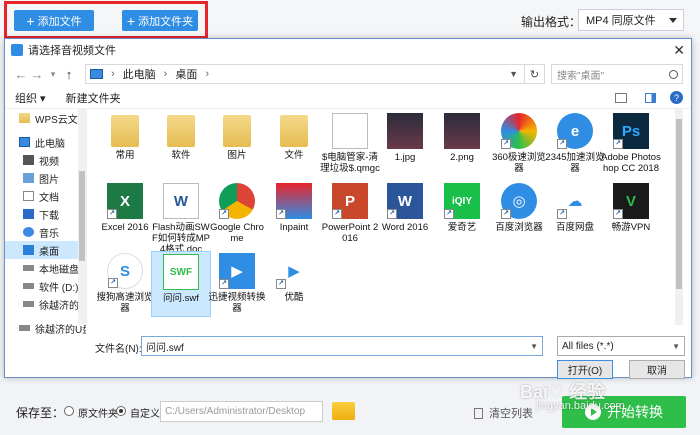 Image resolution: width=700 pixels, height=435 pixels. Describe the element at coordinates (673, 20) in the screenshot. I see `chevron-down-icon` at that location.